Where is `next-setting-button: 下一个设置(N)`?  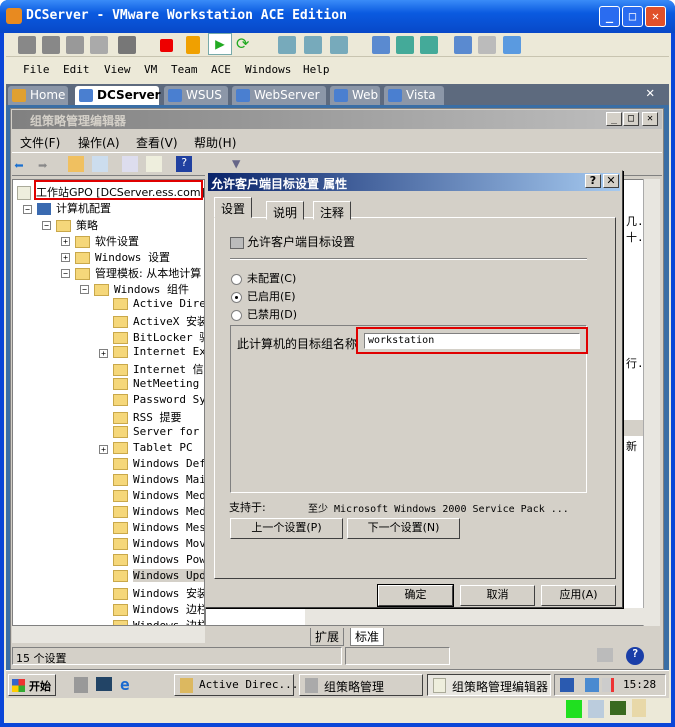 next-setting-button: 下一个设置(N) is located at coordinates (403, 528).